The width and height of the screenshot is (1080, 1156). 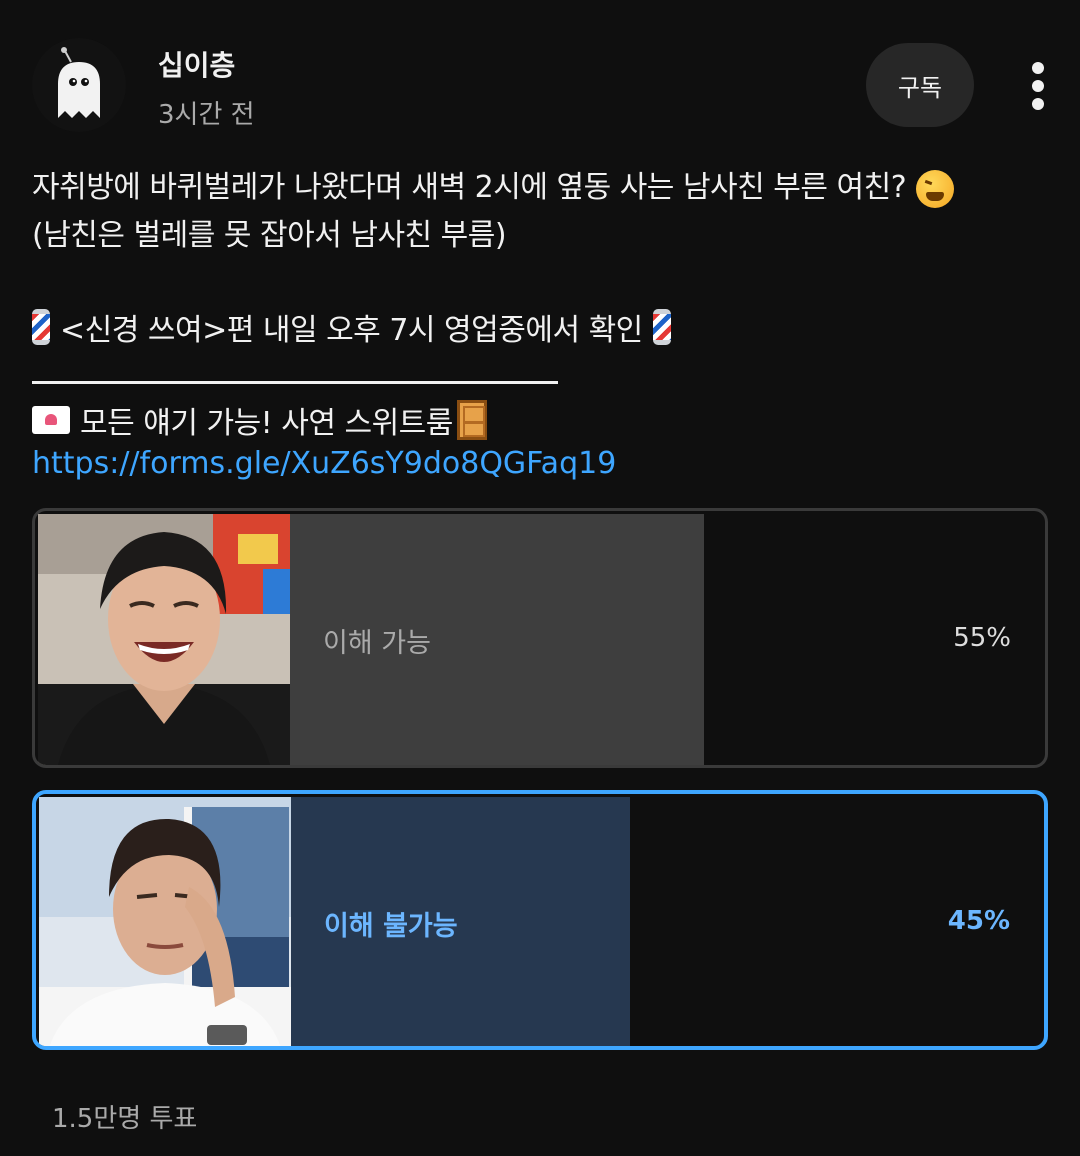 What do you see at coordinates (79, 85) in the screenshot?
I see `ghost-avatar-icon` at bounding box center [79, 85].